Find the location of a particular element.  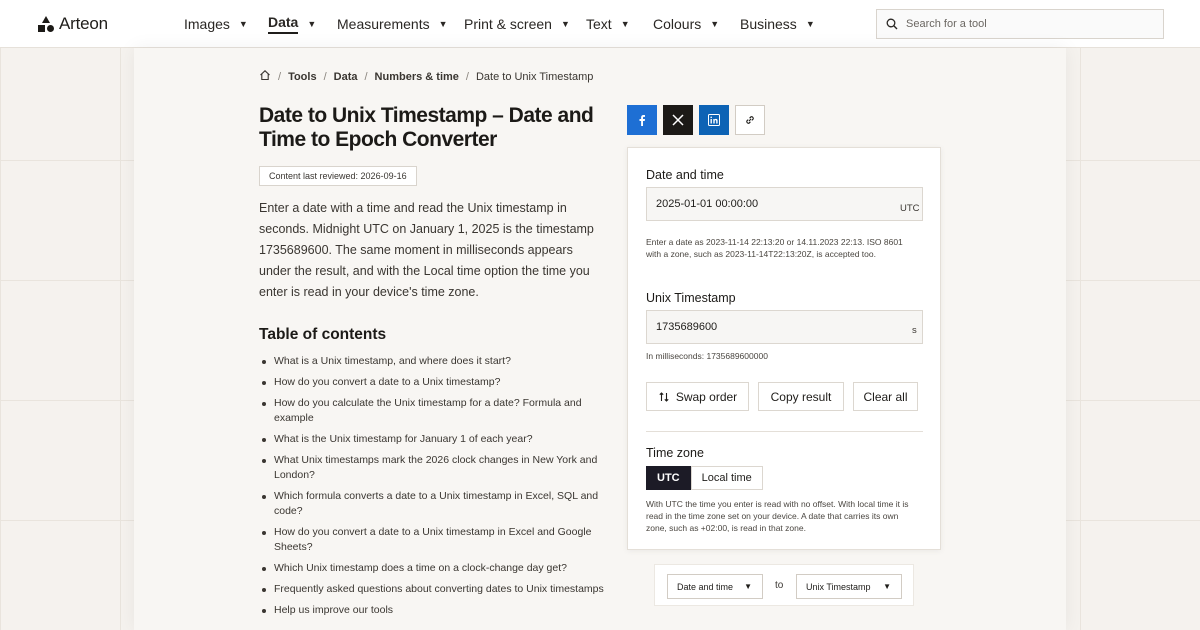

milliseconds-note: In milliseconds: 1735689600000 is located at coordinates (707, 356).